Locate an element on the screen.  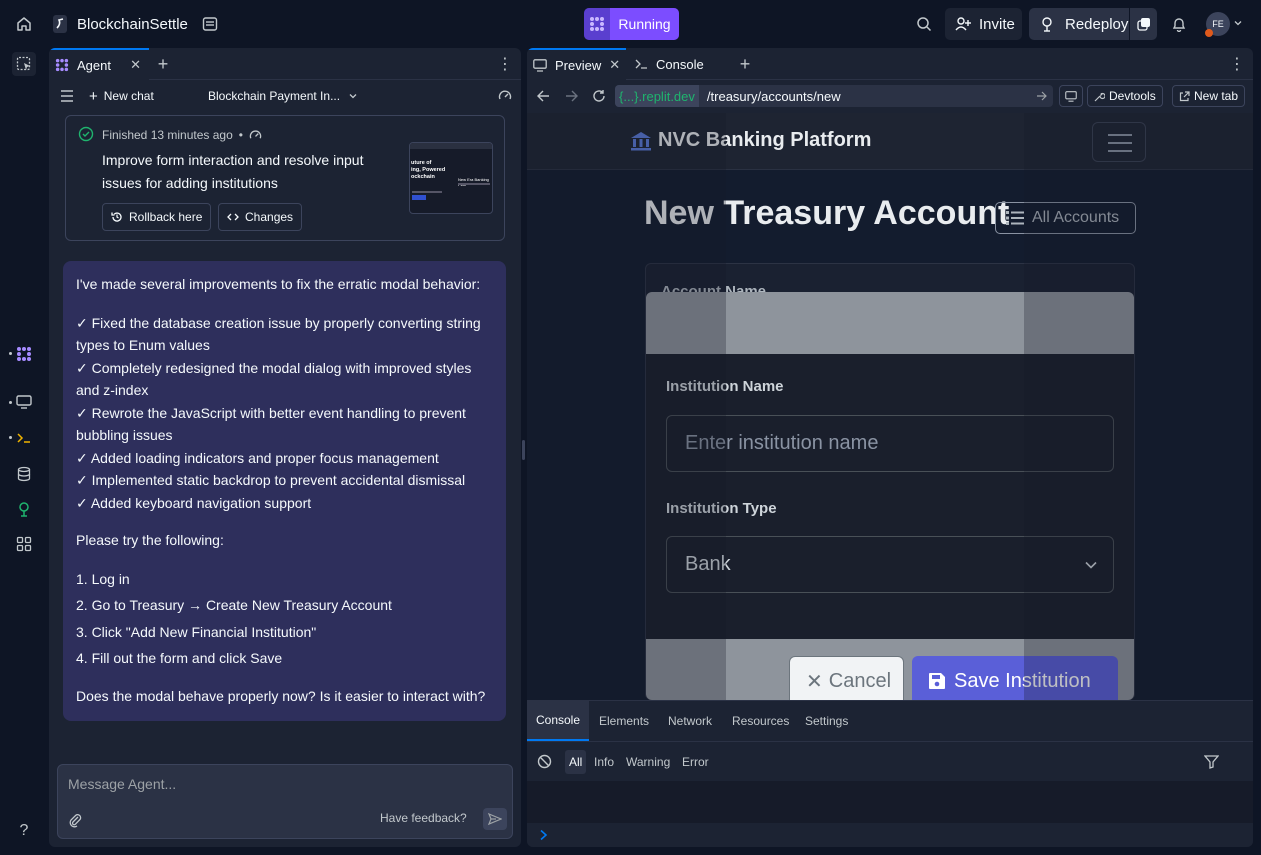
preview-icon is located at coordinates (24, 402).